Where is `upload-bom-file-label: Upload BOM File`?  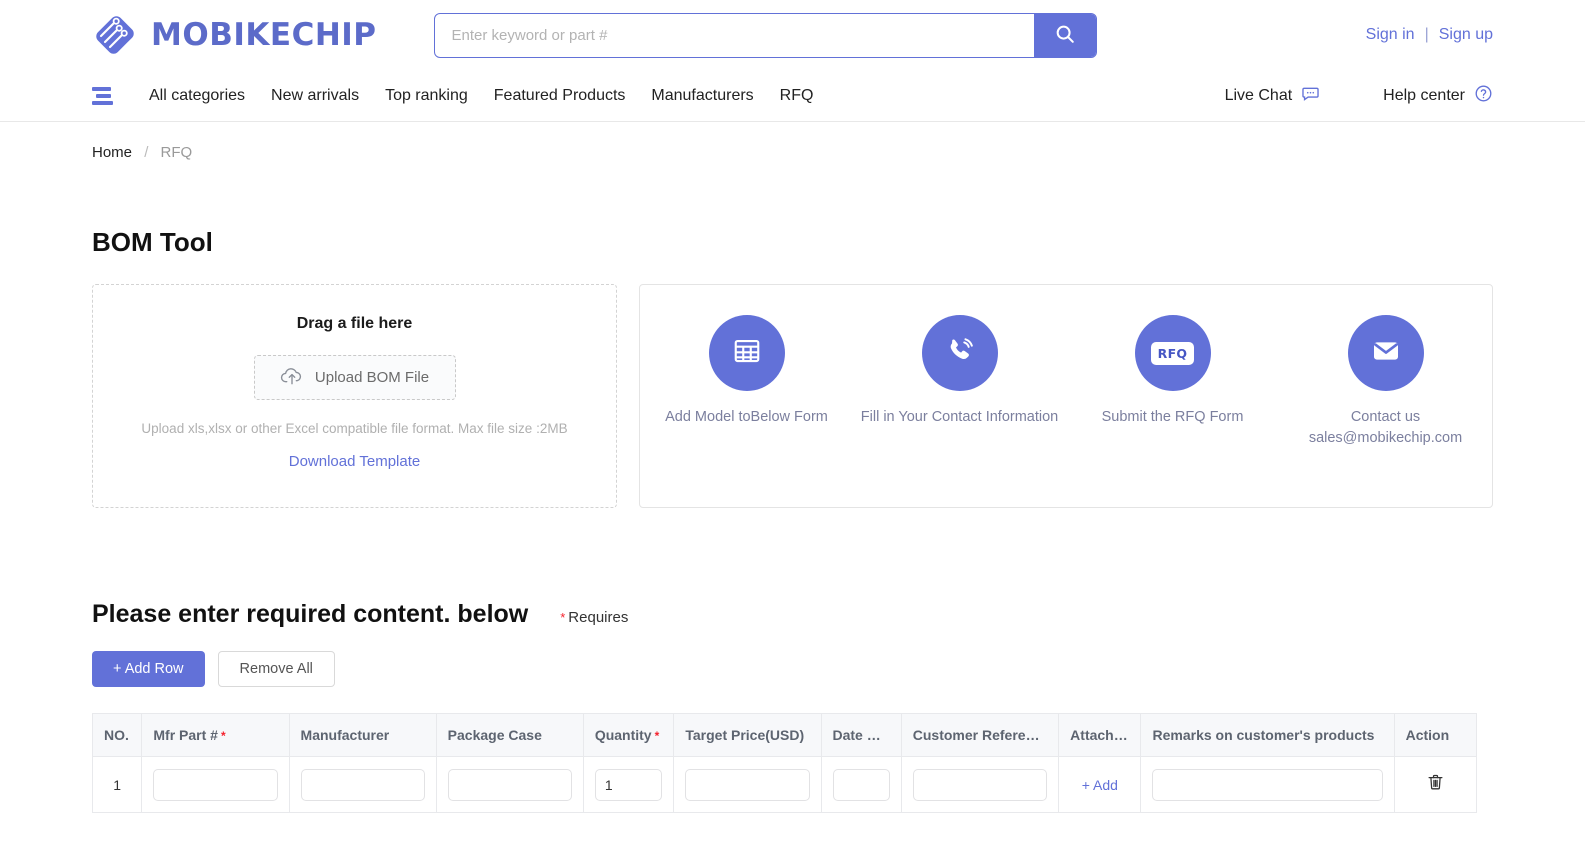
upload-bom-file-label: Upload BOM File is located at coordinates (372, 377).